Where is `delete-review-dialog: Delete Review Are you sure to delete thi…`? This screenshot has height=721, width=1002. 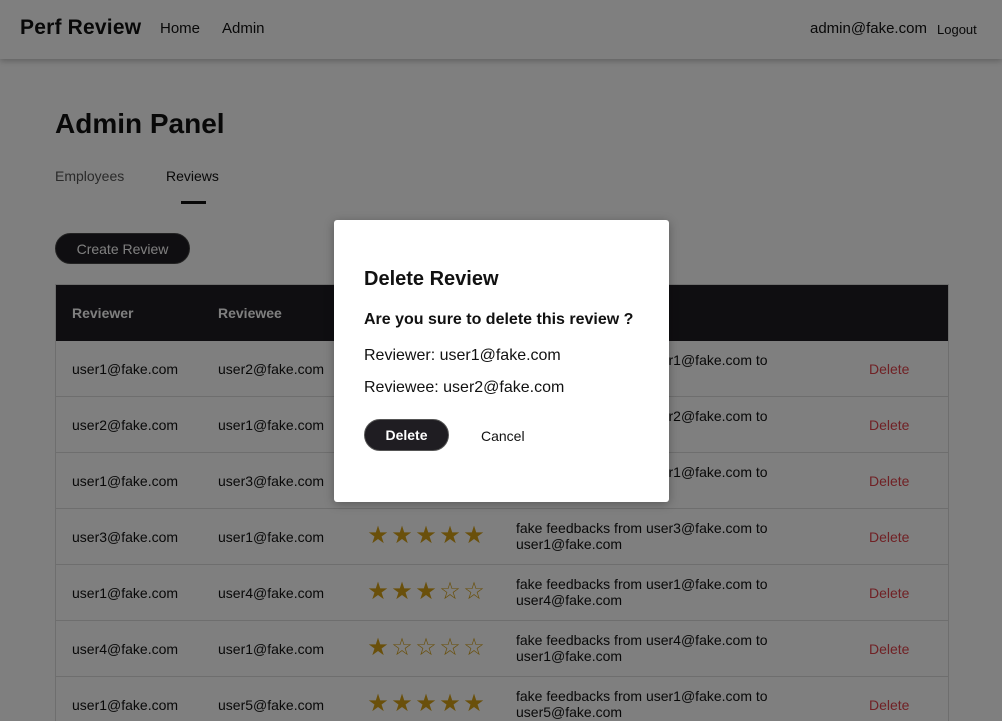 delete-review-dialog: Delete Review Are you sure to delete thi… is located at coordinates (501, 361).